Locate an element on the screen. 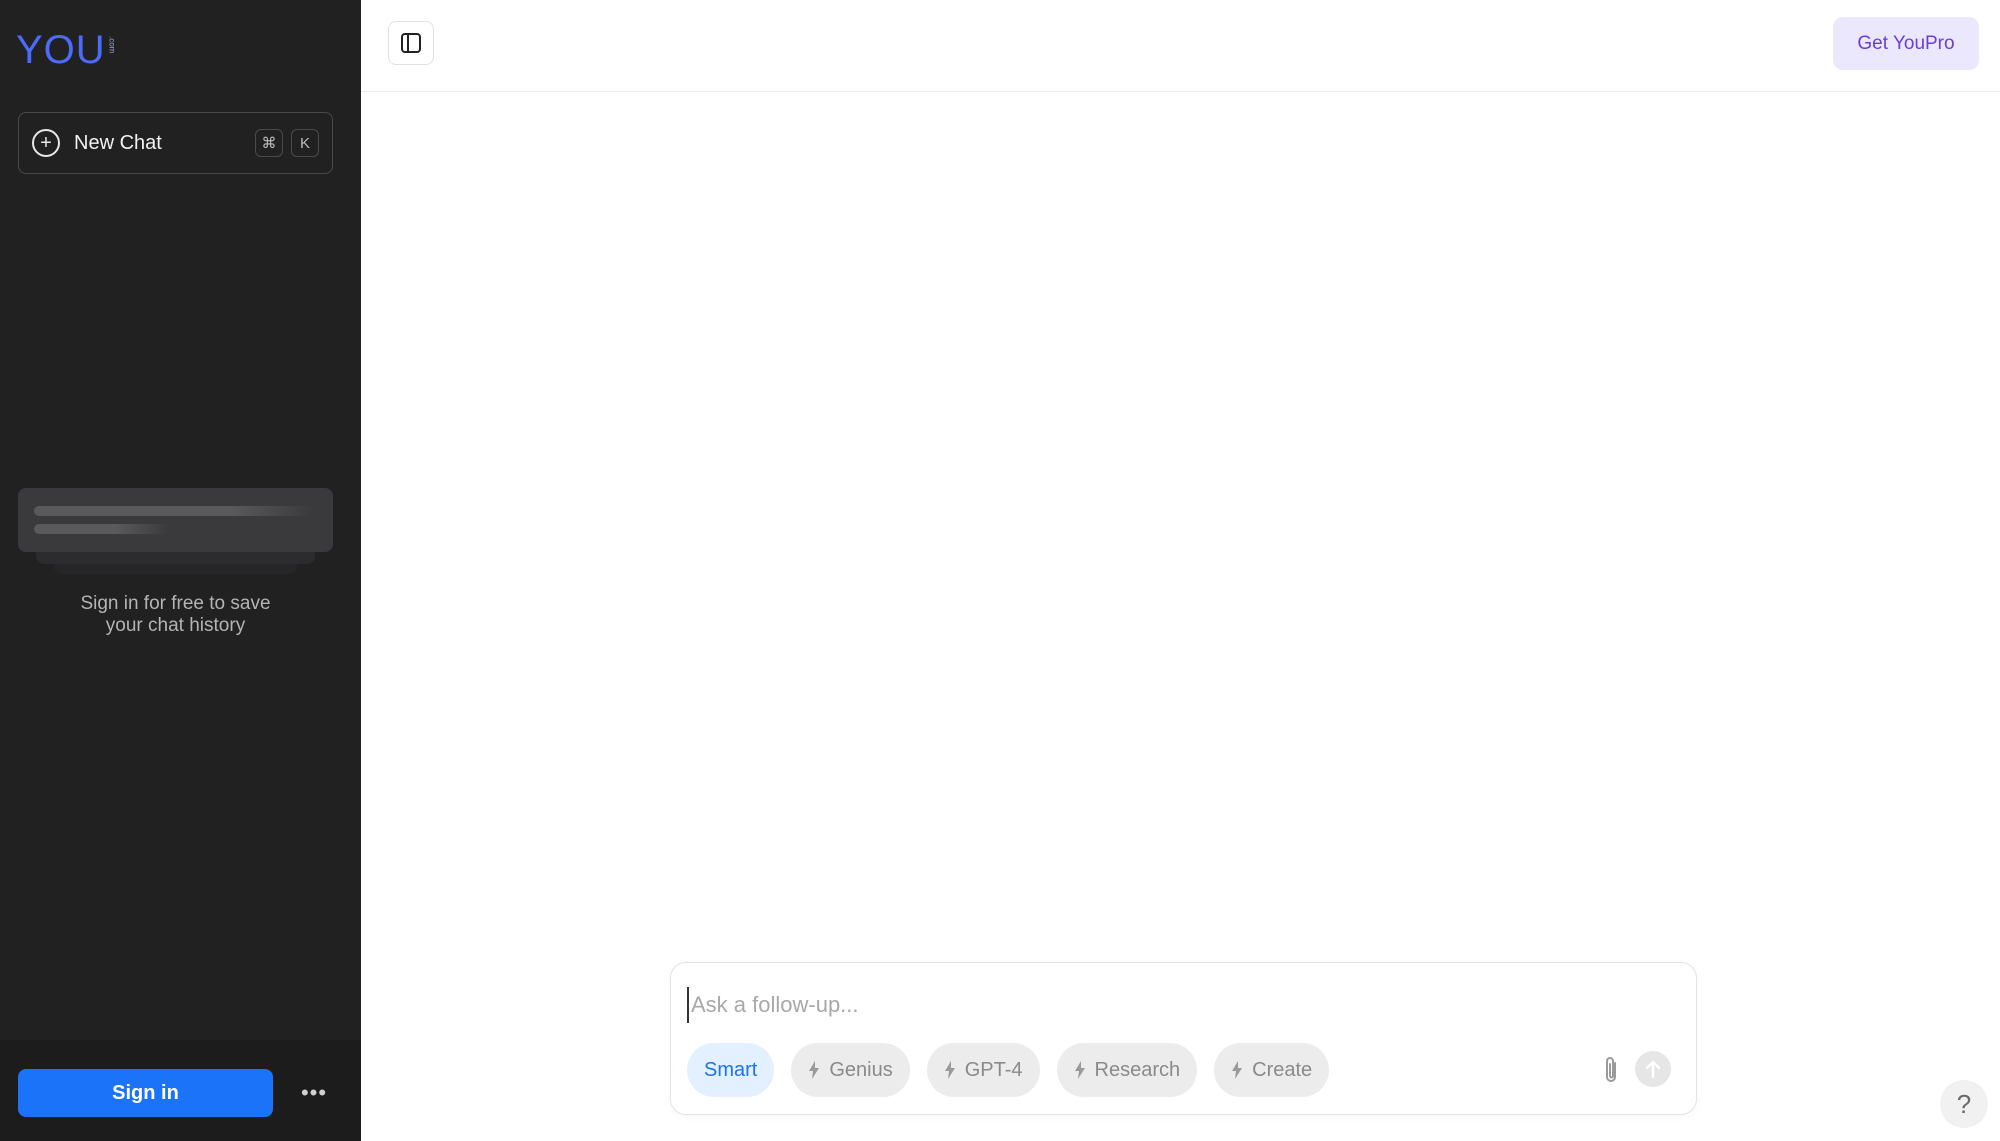 The image size is (2000, 1141). new-chat-button: + New Chat ⌘ K is located at coordinates (175, 143).